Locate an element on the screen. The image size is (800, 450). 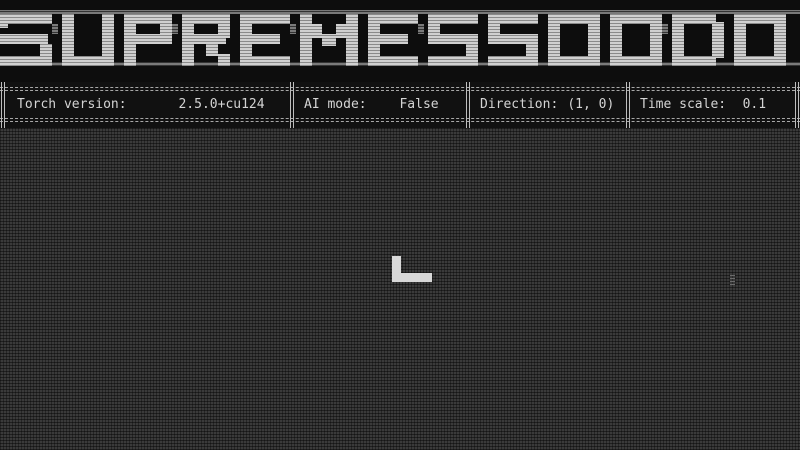
status-border-bottom is located at coordinates (400, 121).